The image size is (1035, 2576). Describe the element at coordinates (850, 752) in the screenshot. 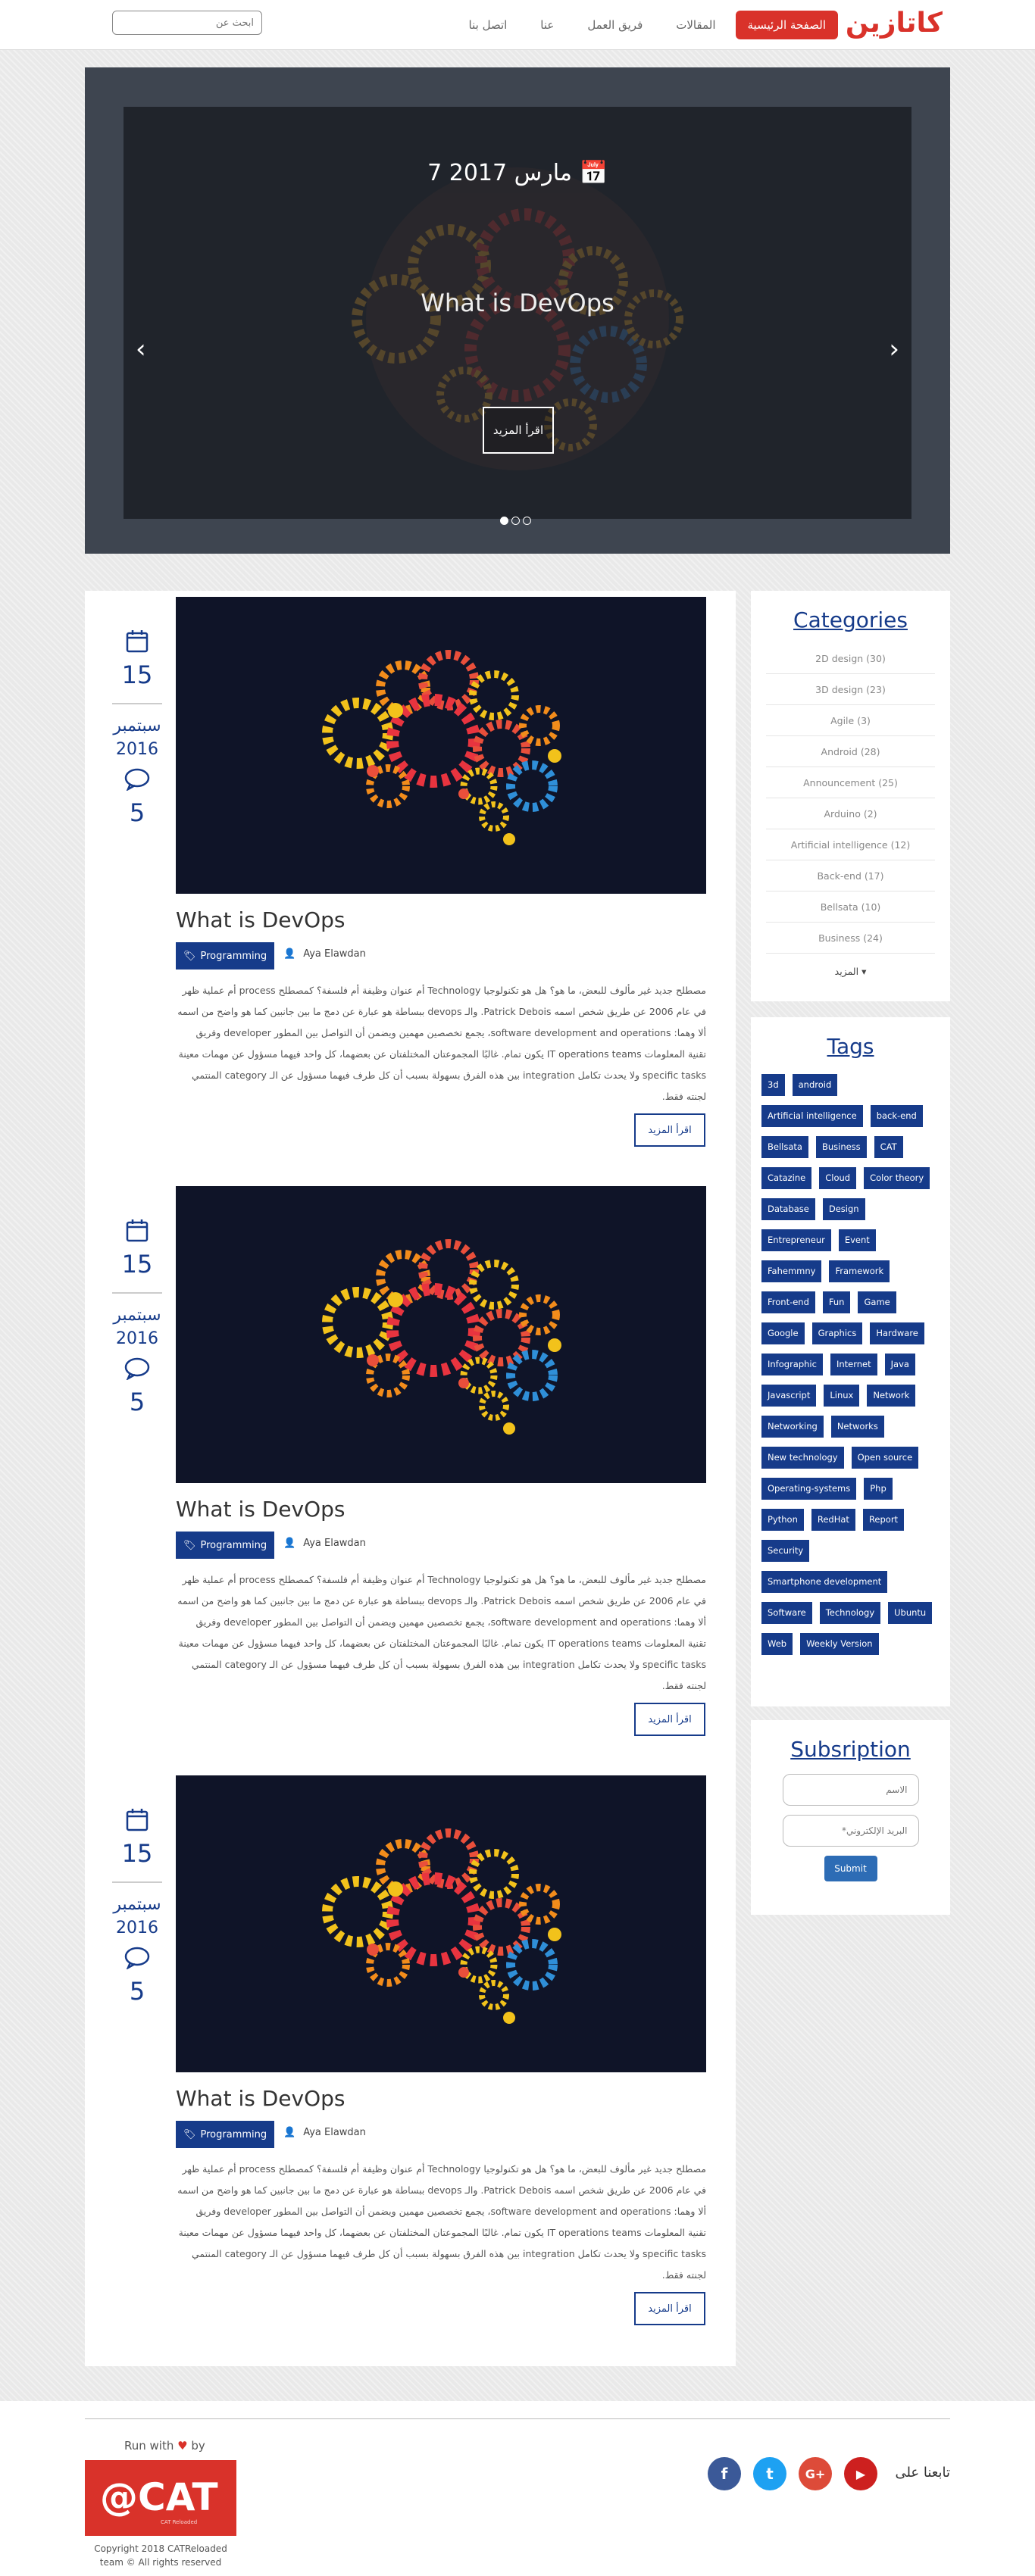

I see `category-item: Android (28)` at that location.